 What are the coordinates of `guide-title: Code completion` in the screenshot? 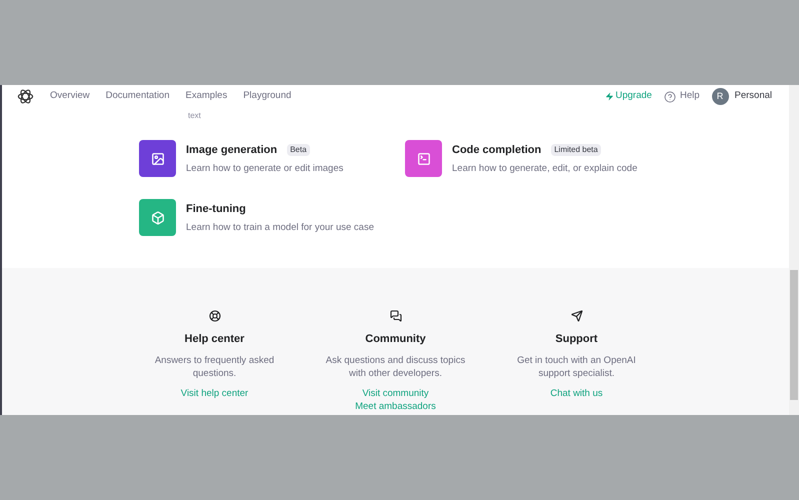 It's located at (497, 150).